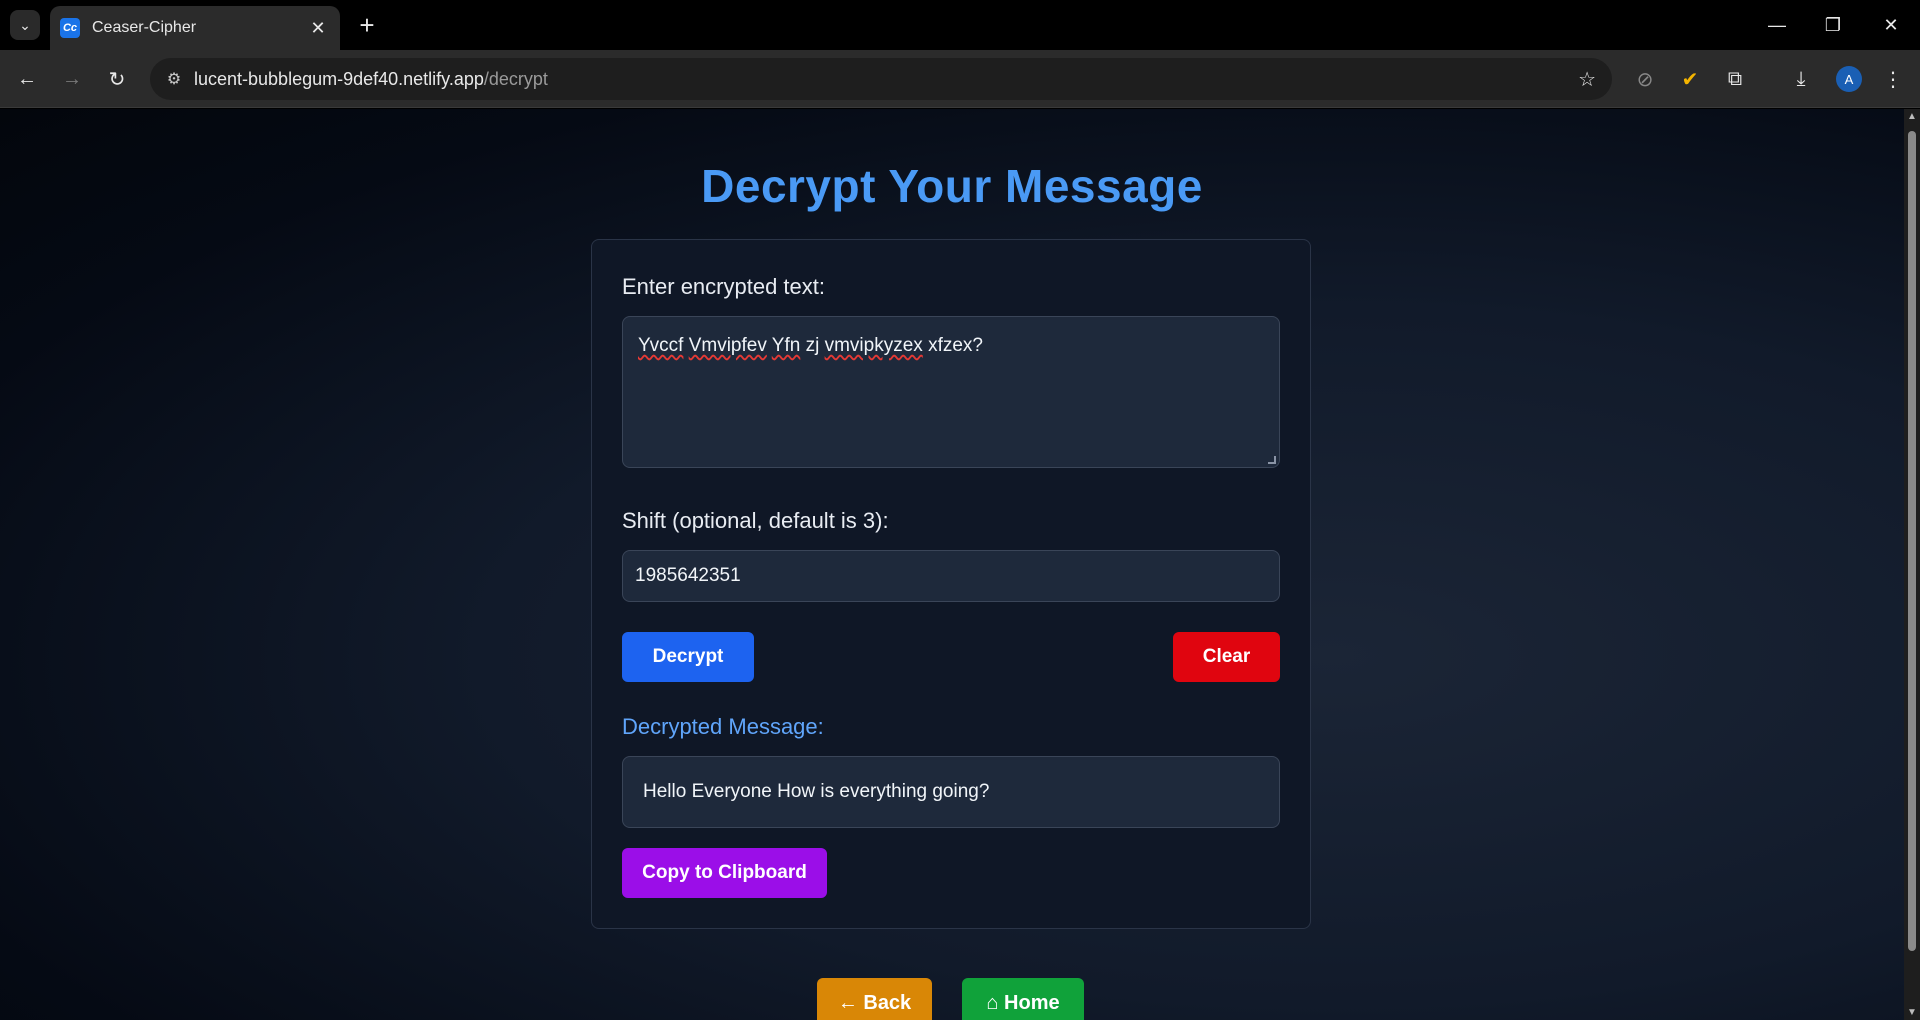  Describe the element at coordinates (661, 345) in the screenshot. I see `encrypted-word: Yvccf` at that location.